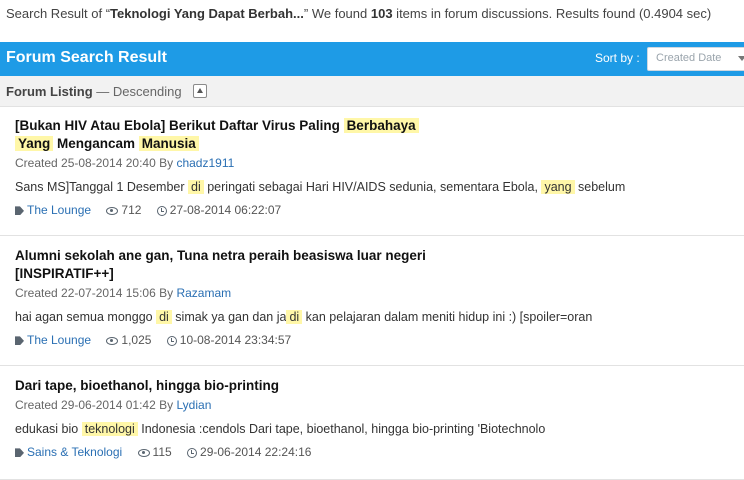 Image resolution: width=744 pixels, height=480 pixels. What do you see at coordinates (48, 429) in the screenshot?
I see `snippet-text: edukasi bio` at bounding box center [48, 429].